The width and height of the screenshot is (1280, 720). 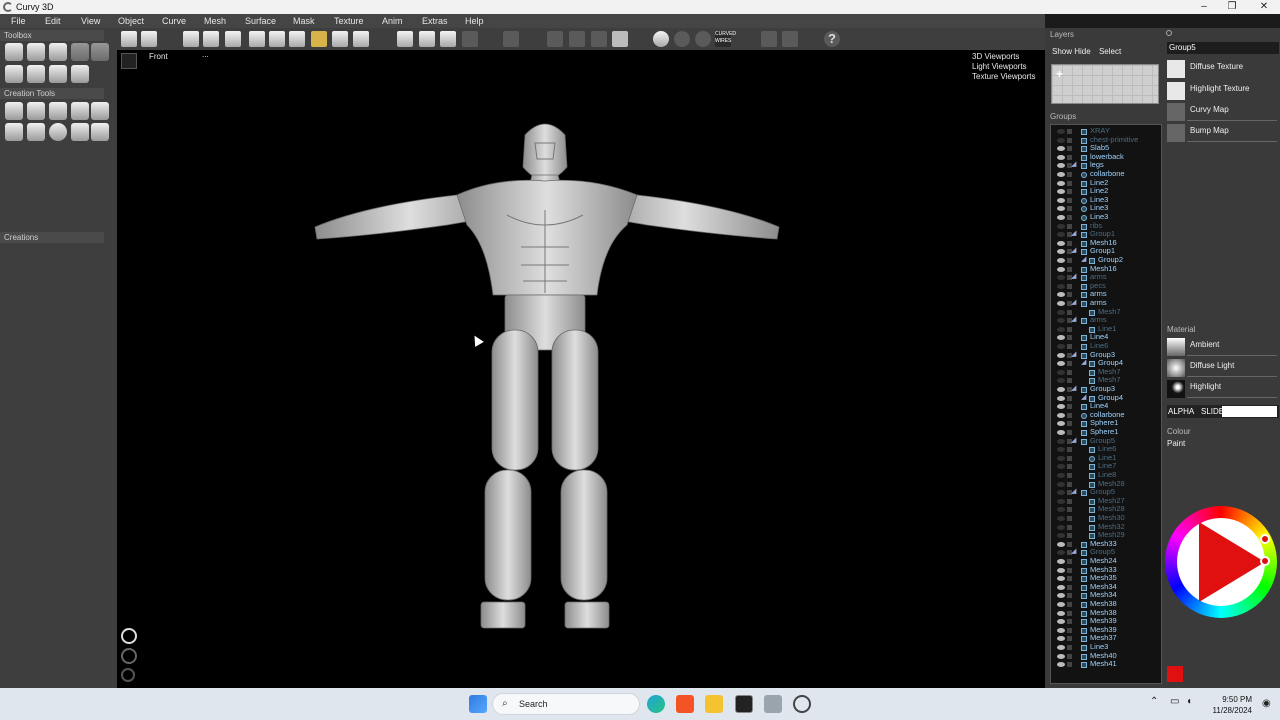 I want to click on highlight-texture-row: Highlight Texture, so click(x=1222, y=91).